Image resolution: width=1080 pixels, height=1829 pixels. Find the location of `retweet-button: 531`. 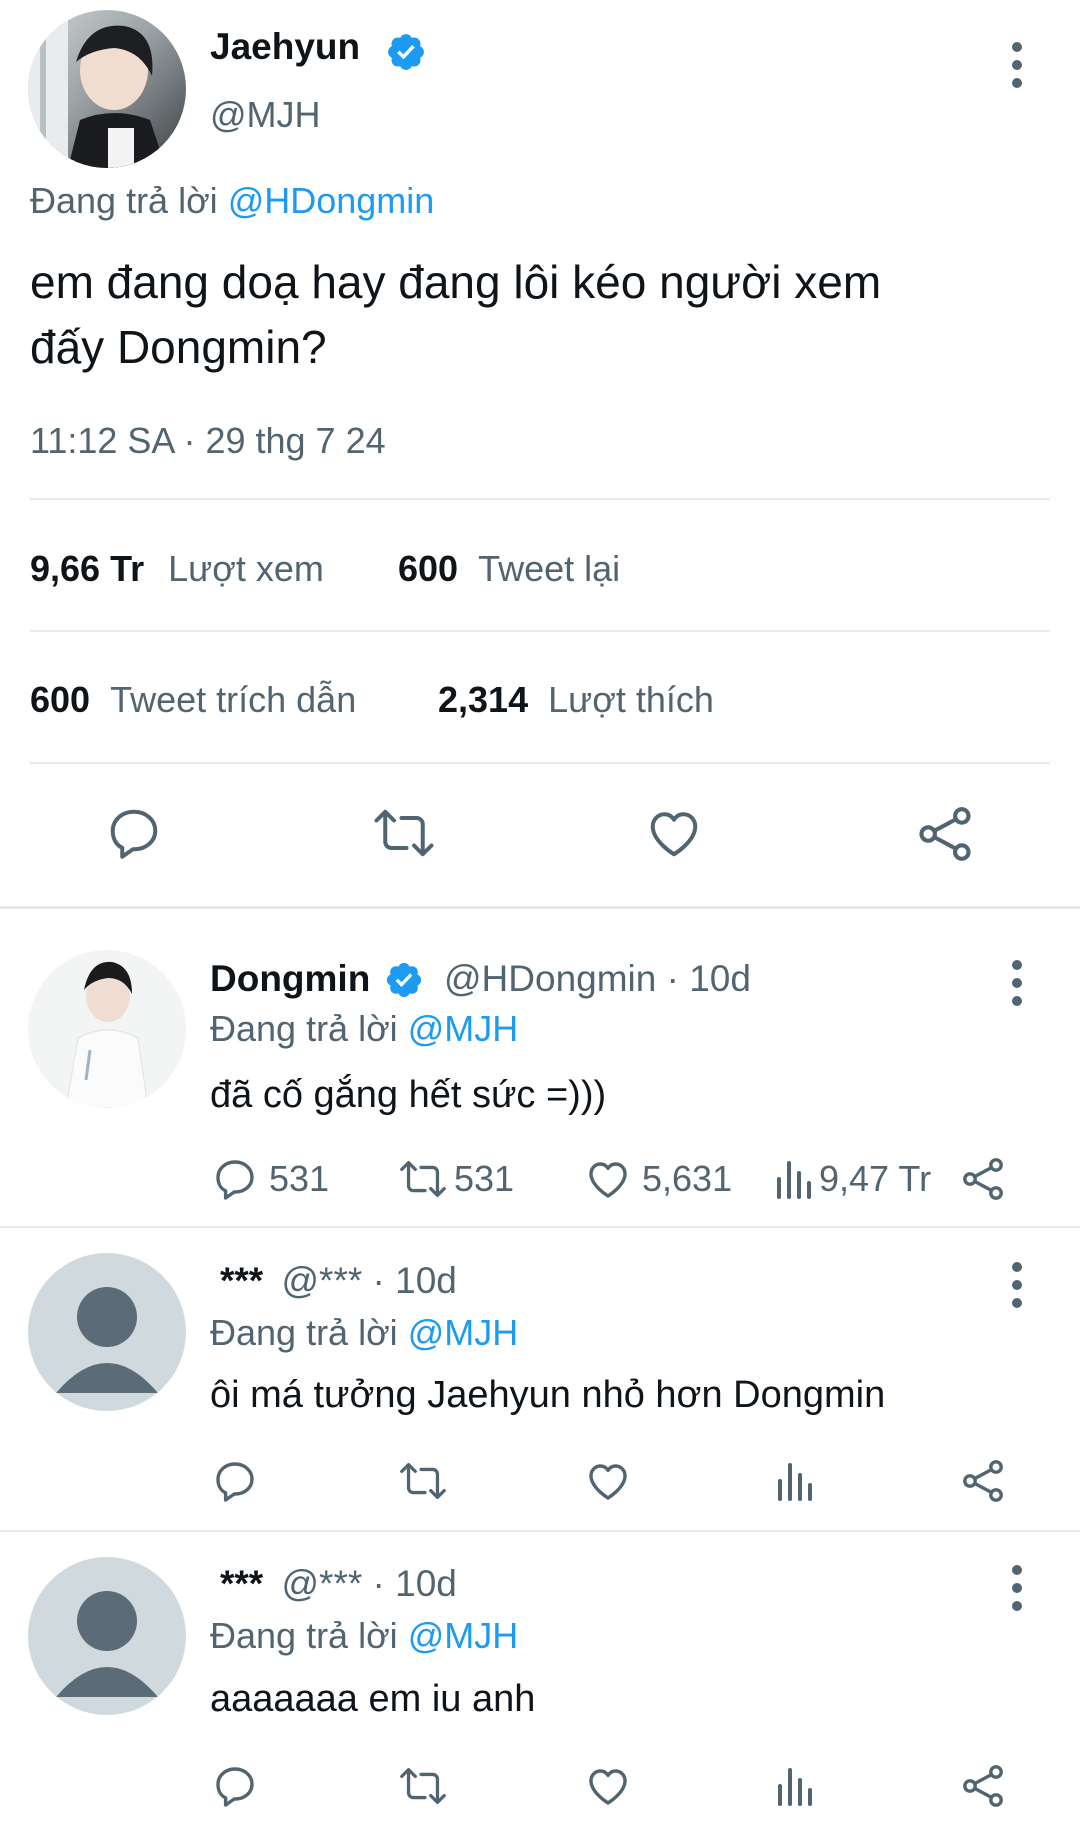

retweet-button: 531 is located at coordinates (455, 1179).